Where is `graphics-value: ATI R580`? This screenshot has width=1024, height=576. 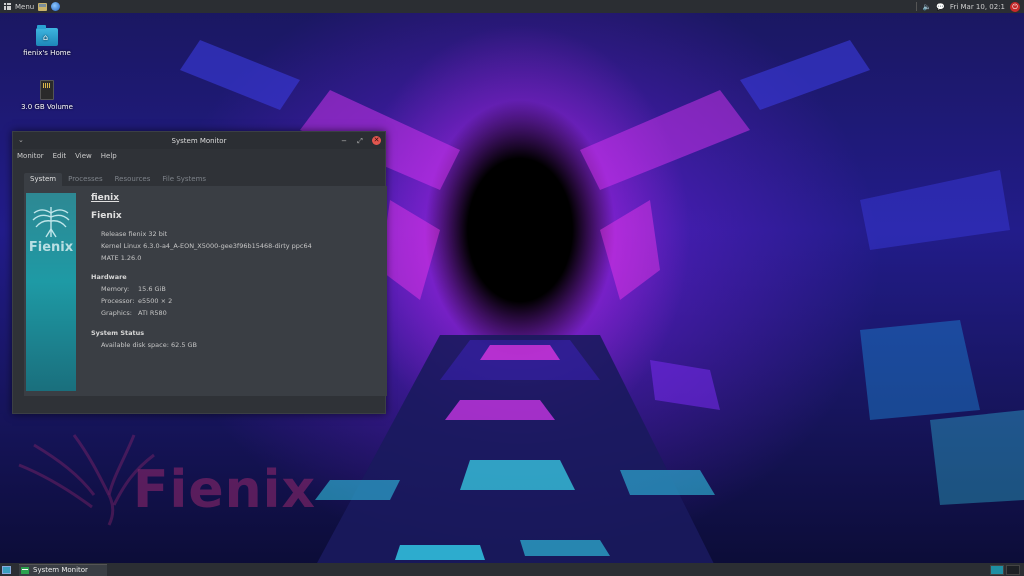
graphics-value: ATI R580 is located at coordinates (152, 313).